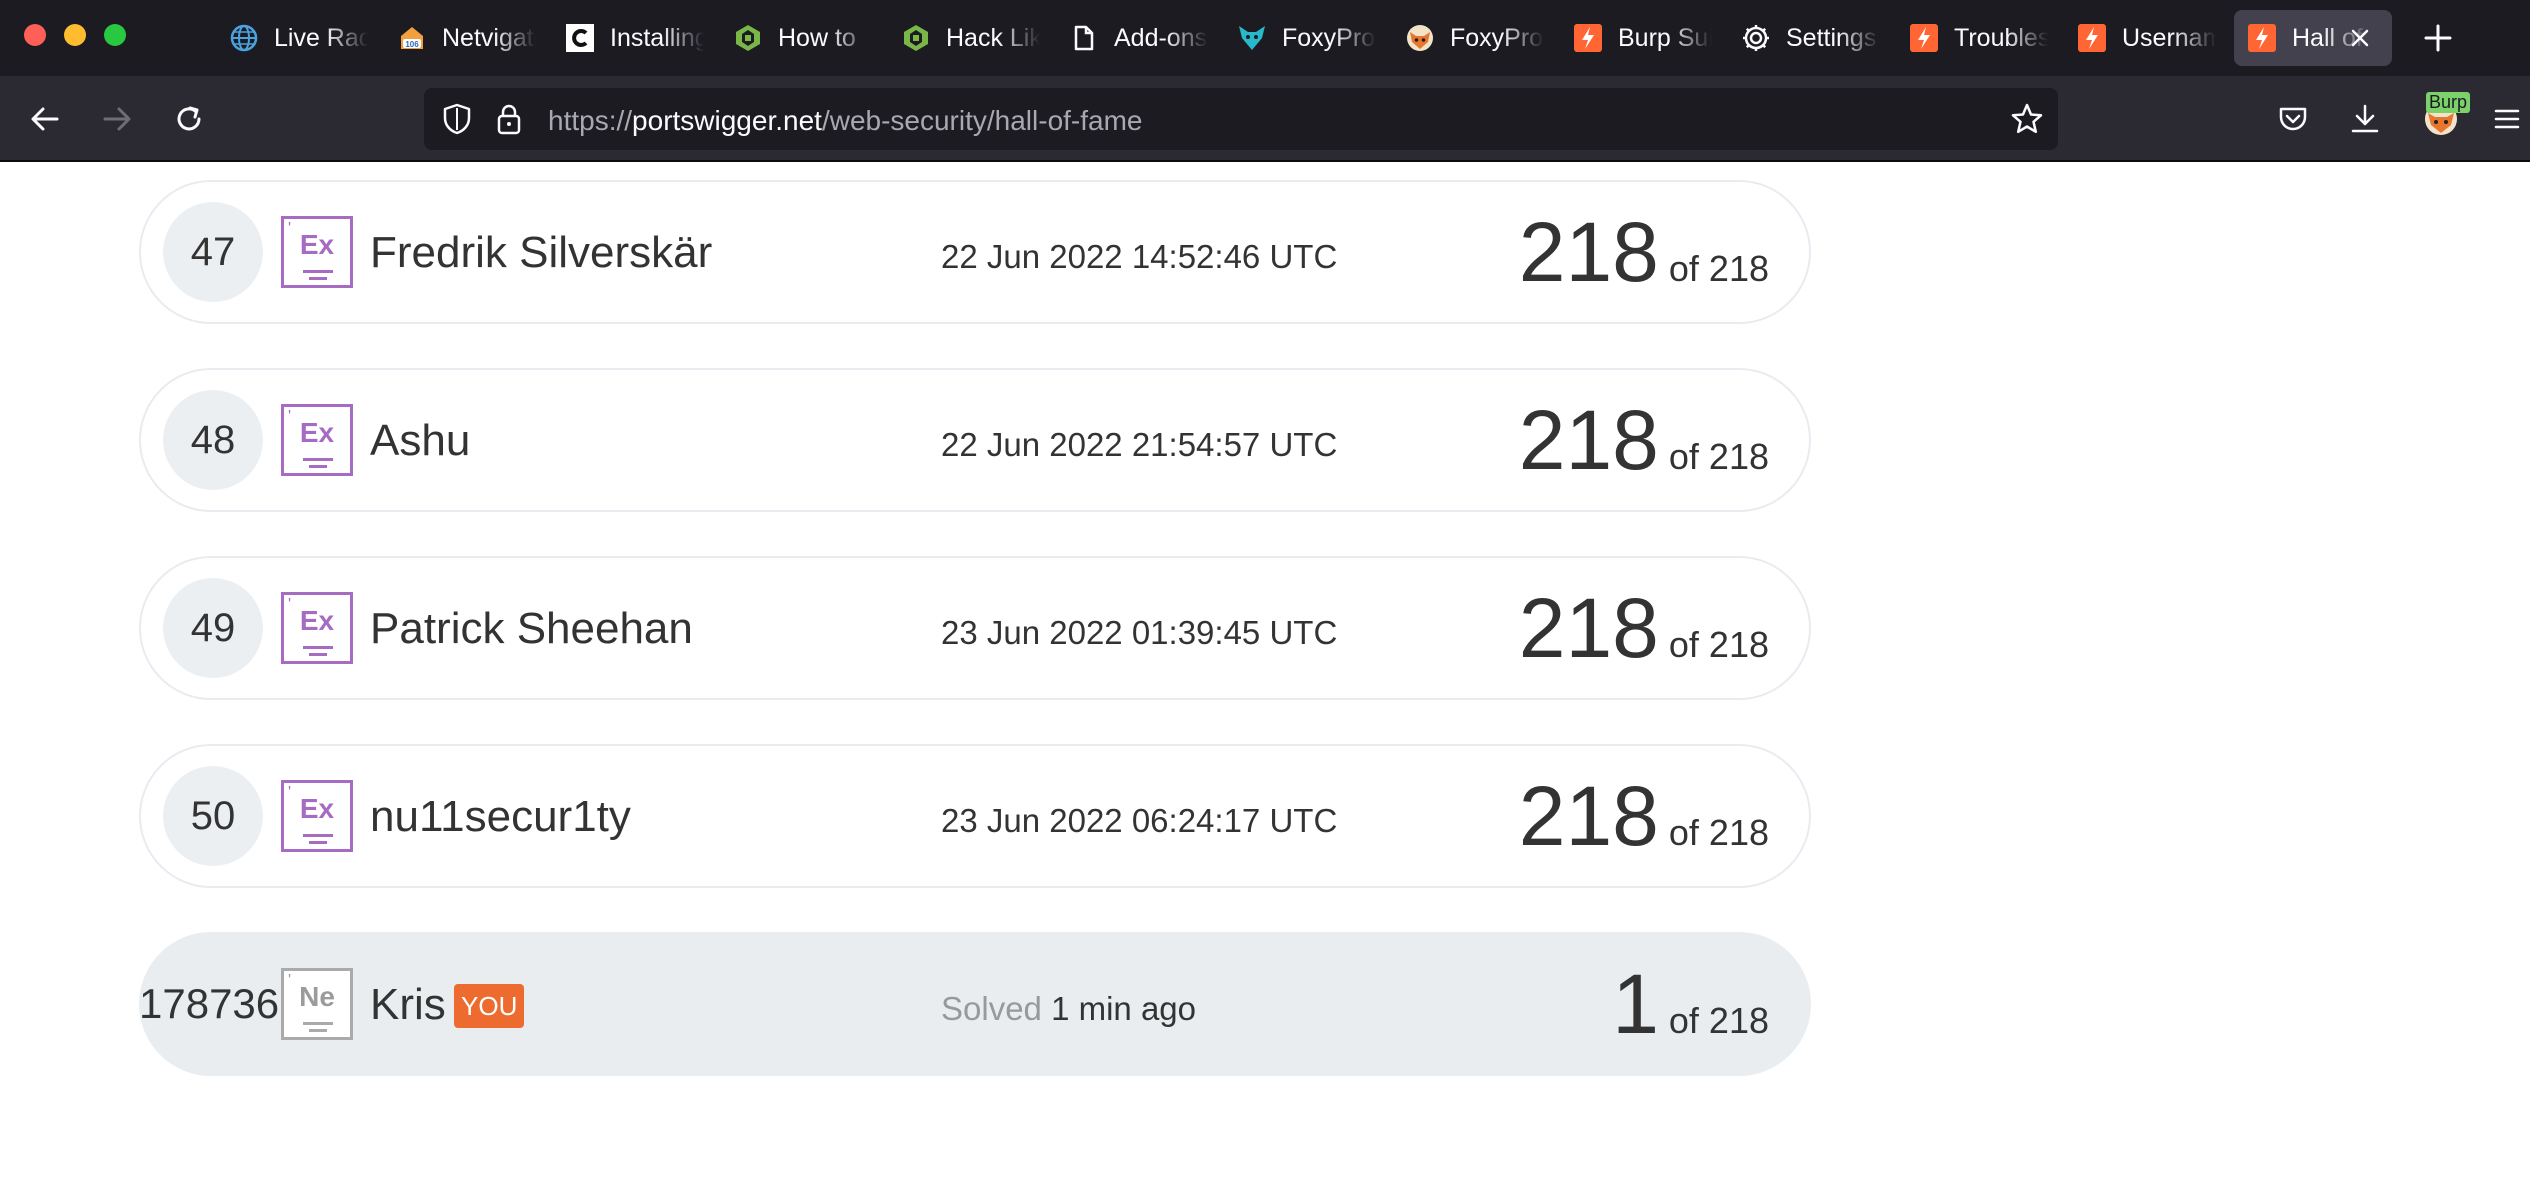 Image resolution: width=2530 pixels, height=1188 pixels. Describe the element at coordinates (1068, 1009) in the screenshot. I see `solved-status: Solved 1 min ago` at that location.